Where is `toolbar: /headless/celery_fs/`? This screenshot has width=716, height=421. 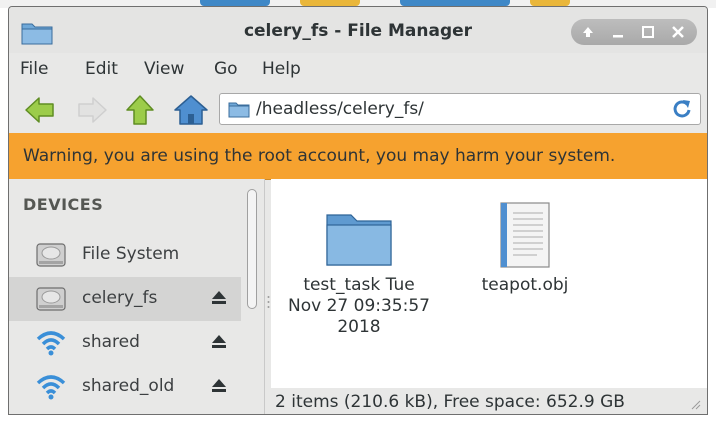
toolbar: /headless/celery_fs/ is located at coordinates (358, 109).